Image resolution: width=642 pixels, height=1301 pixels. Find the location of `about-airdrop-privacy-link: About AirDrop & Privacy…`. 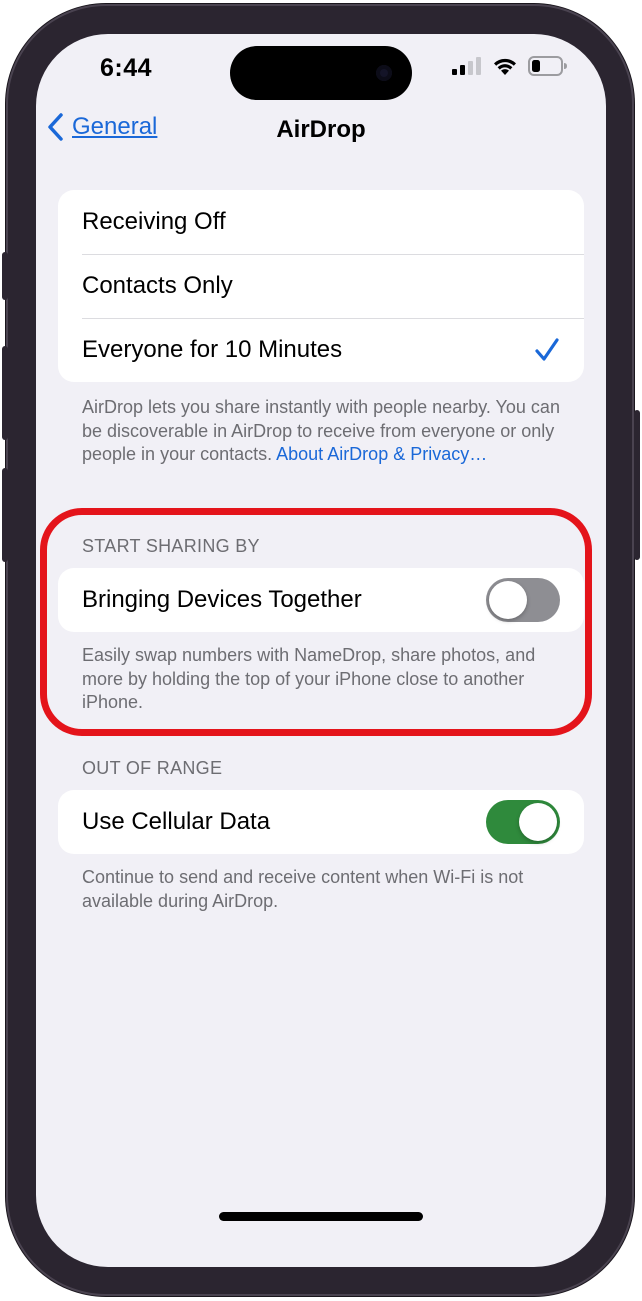

about-airdrop-privacy-link: About AirDrop & Privacy… is located at coordinates (381, 454).